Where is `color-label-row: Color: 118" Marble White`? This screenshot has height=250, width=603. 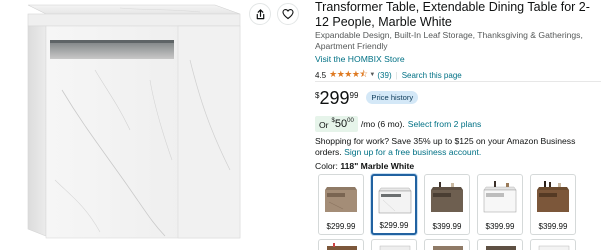
color-label-row: Color: 118" Marble White is located at coordinates (364, 166).